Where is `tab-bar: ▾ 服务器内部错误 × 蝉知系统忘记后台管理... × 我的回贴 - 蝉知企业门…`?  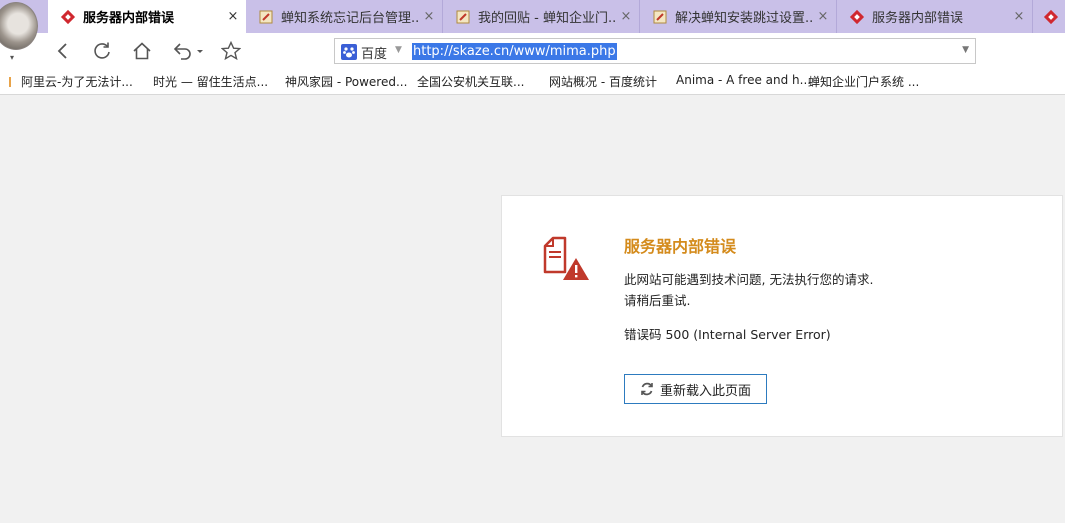
tab-bar: ▾ 服务器内部错误 × 蝉知系统忘记后台管理... × 我的回贴 - 蝉知企业门… is located at coordinates (532, 31).